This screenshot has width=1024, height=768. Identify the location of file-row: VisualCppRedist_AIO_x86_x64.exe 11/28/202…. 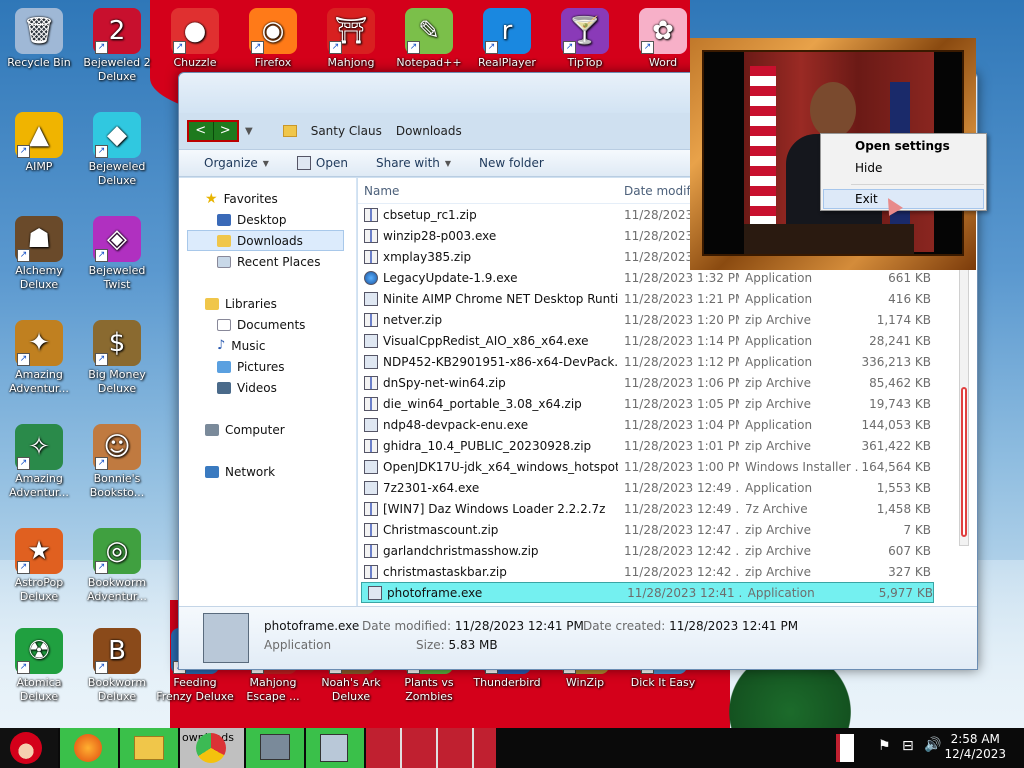
(667, 340).